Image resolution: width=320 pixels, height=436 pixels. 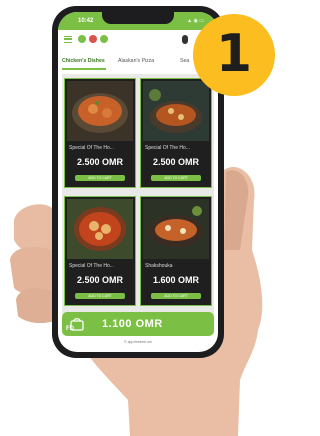 I want to click on menu-icon, so click(x=68, y=39).